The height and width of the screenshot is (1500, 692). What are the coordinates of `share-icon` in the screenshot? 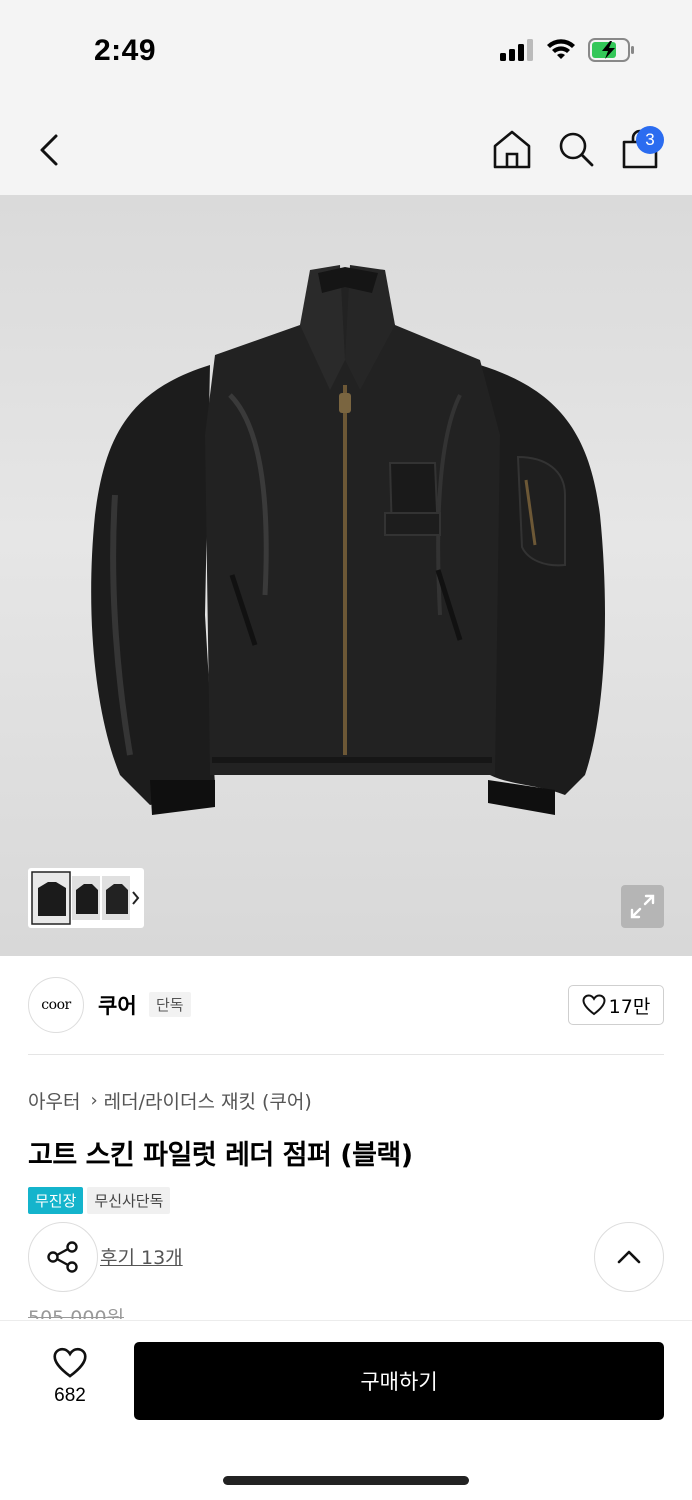 It's located at (62, 1257).